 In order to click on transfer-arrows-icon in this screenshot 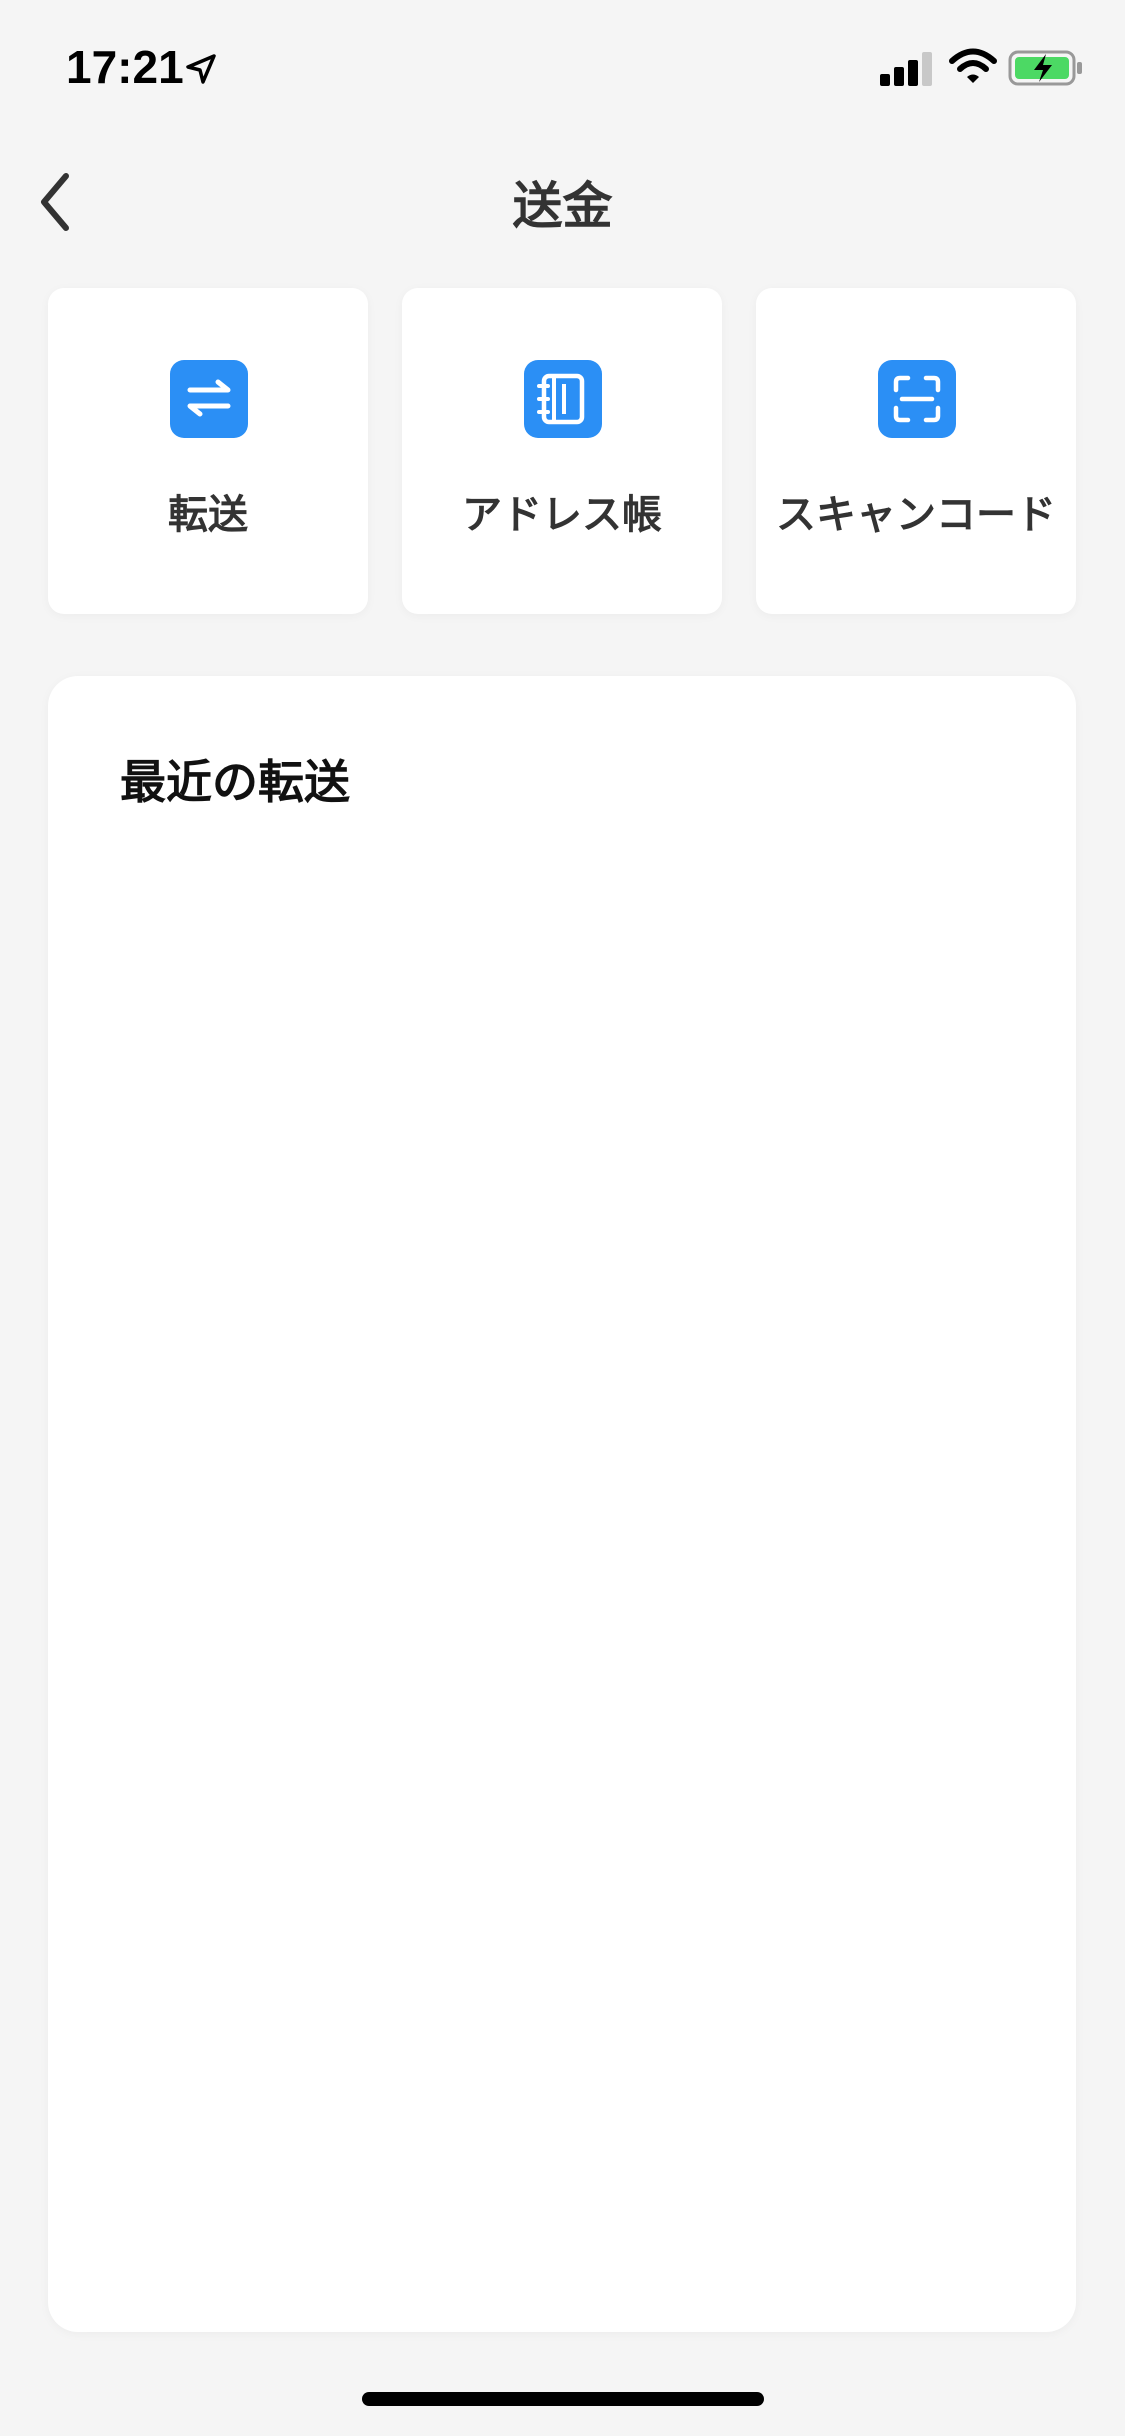, I will do `click(209, 398)`.